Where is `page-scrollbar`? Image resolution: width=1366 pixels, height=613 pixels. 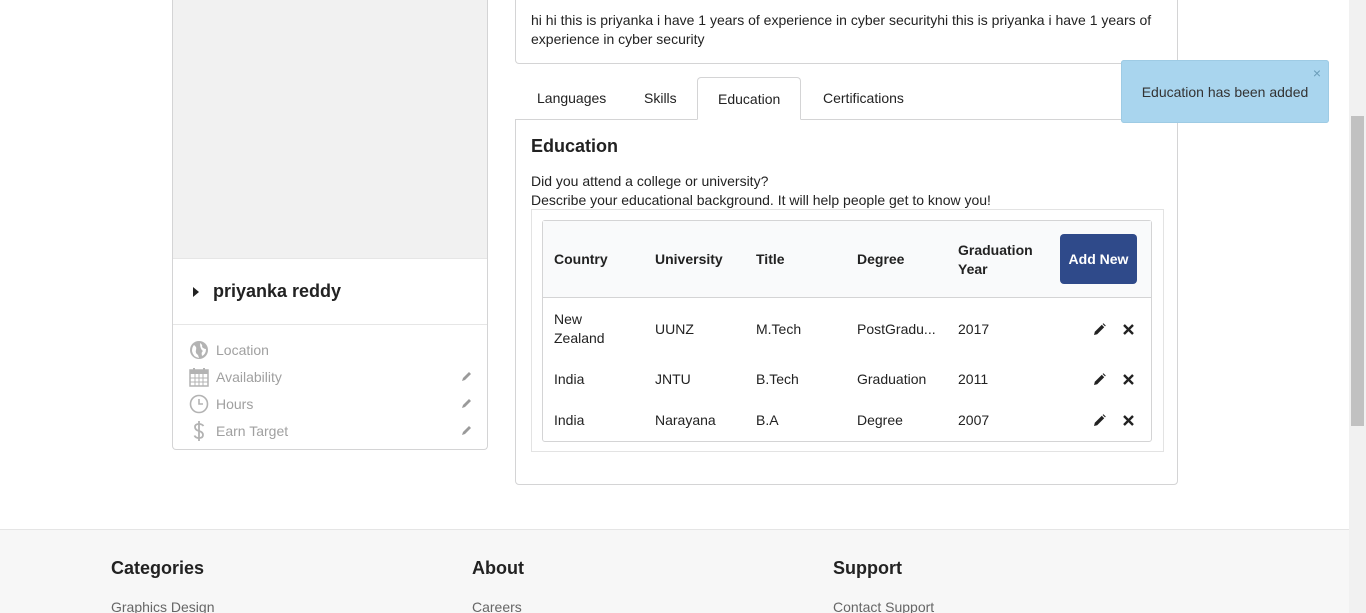 page-scrollbar is located at coordinates (1357, 306).